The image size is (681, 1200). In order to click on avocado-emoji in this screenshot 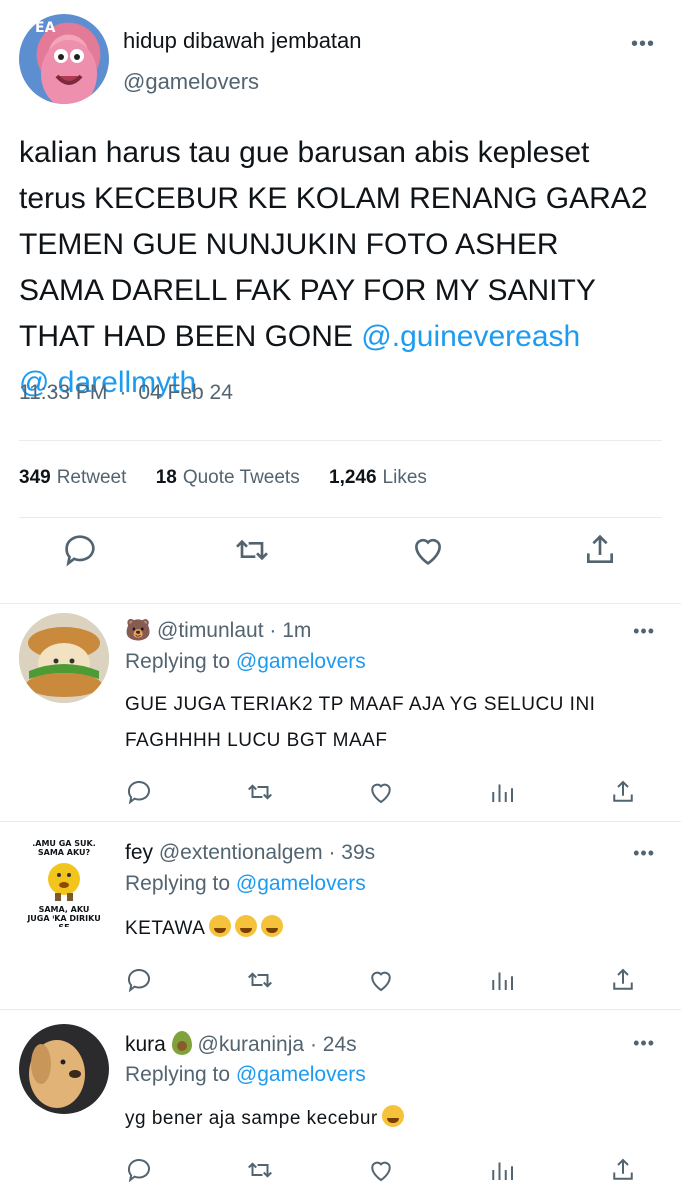, I will do `click(181, 1043)`.